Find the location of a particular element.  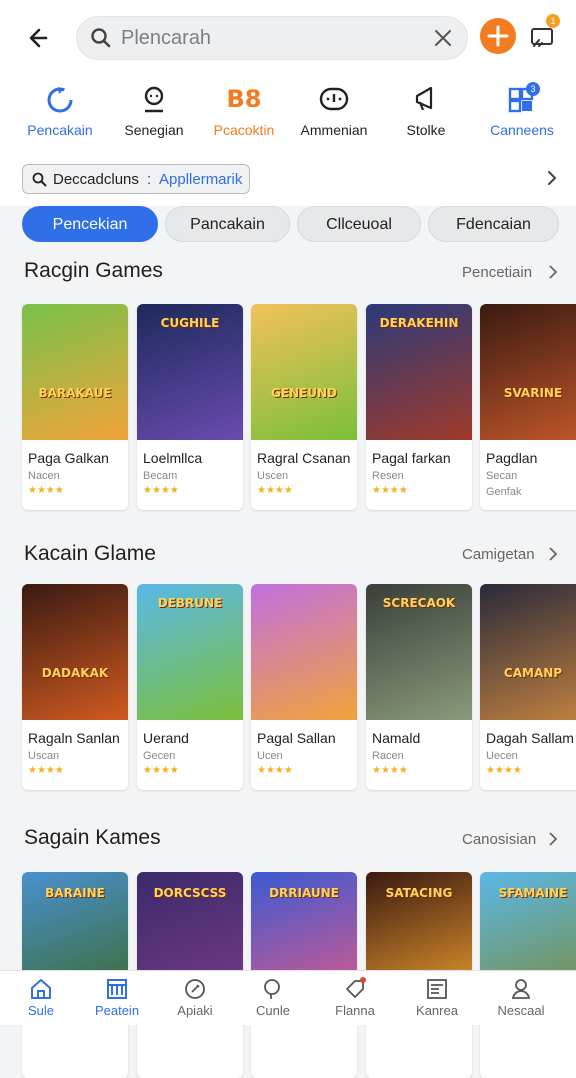

nav-label: Sule is located at coordinates (41, 1010).